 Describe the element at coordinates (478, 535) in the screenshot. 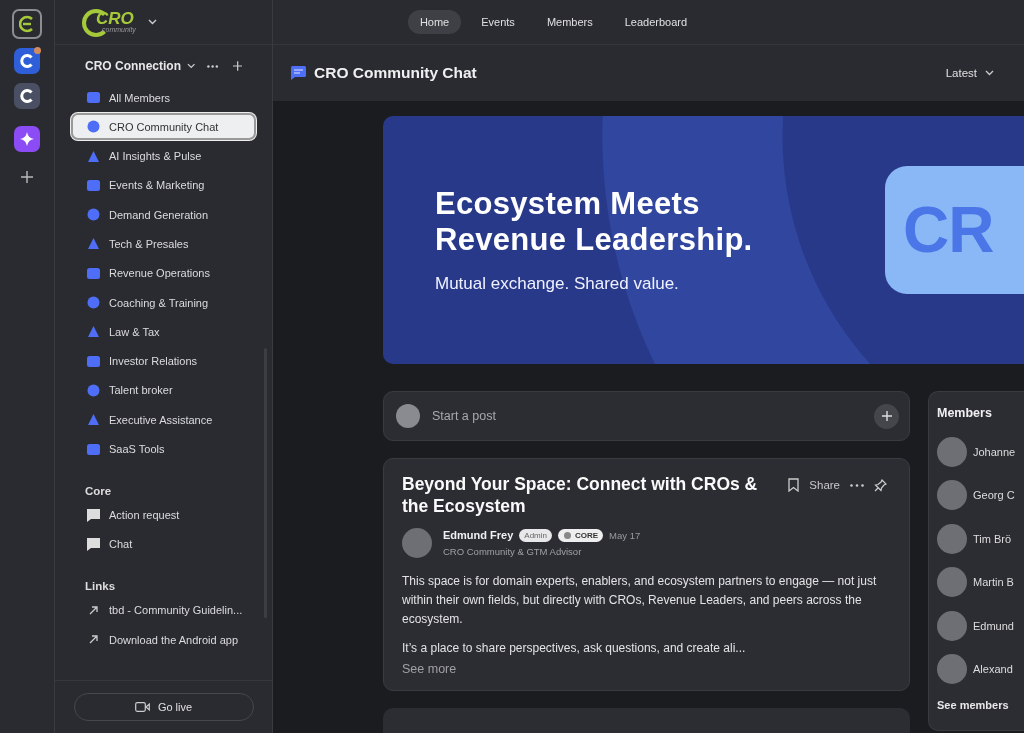

I see `author-name: Edmund Frey` at that location.